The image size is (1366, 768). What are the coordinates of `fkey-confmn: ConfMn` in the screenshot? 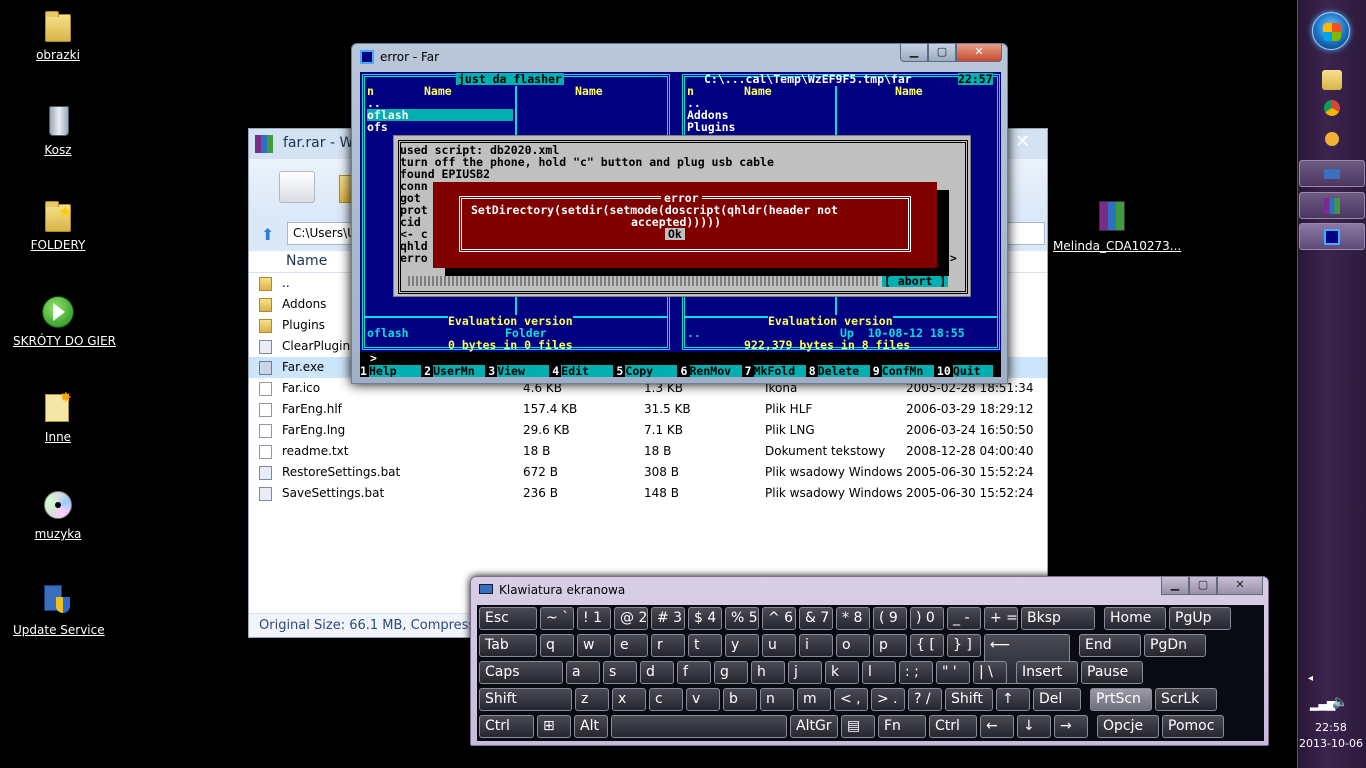 It's located at (907, 371).